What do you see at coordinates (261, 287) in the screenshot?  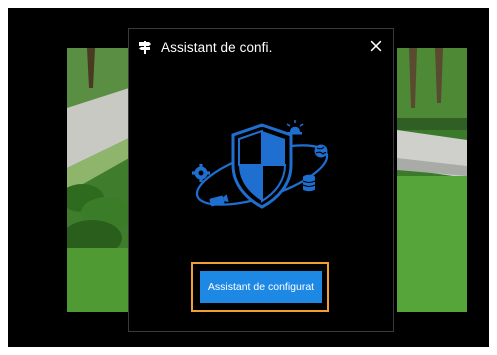 I see `setup-wizard-button: Assistant de configurat` at bounding box center [261, 287].